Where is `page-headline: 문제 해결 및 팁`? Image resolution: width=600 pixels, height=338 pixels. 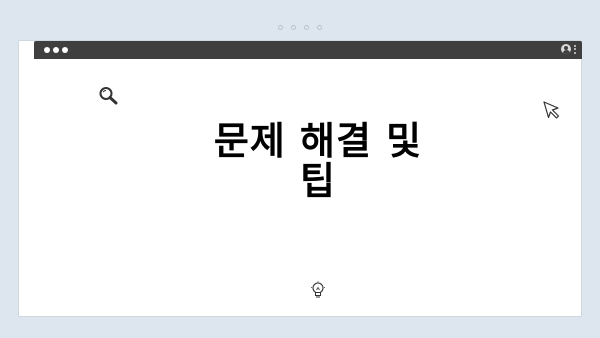 page-headline: 문제 해결 및 팁 is located at coordinates (318, 161).